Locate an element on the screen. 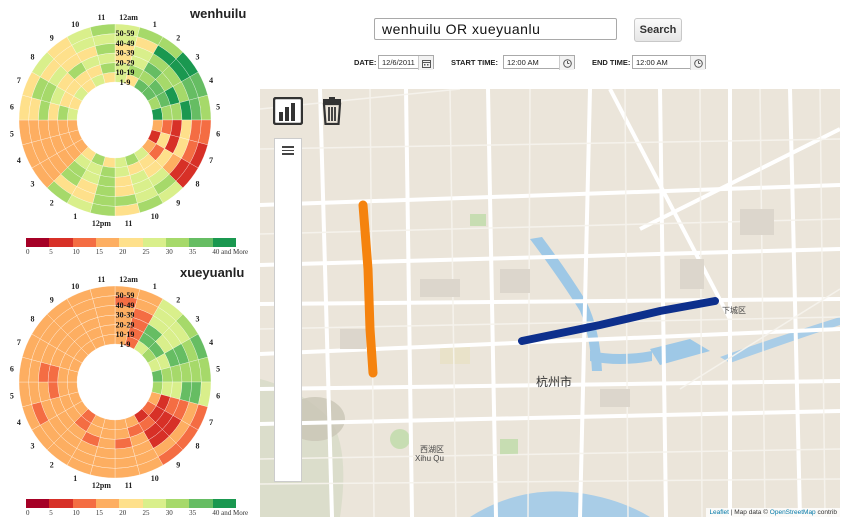  start-time-value: 12:00 AM is located at coordinates (523, 62).